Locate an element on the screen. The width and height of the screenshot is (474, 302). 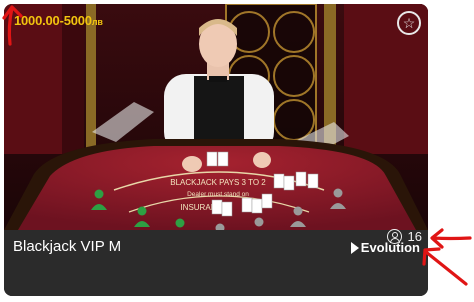
provider-label: Evolution is located at coordinates (385, 247).